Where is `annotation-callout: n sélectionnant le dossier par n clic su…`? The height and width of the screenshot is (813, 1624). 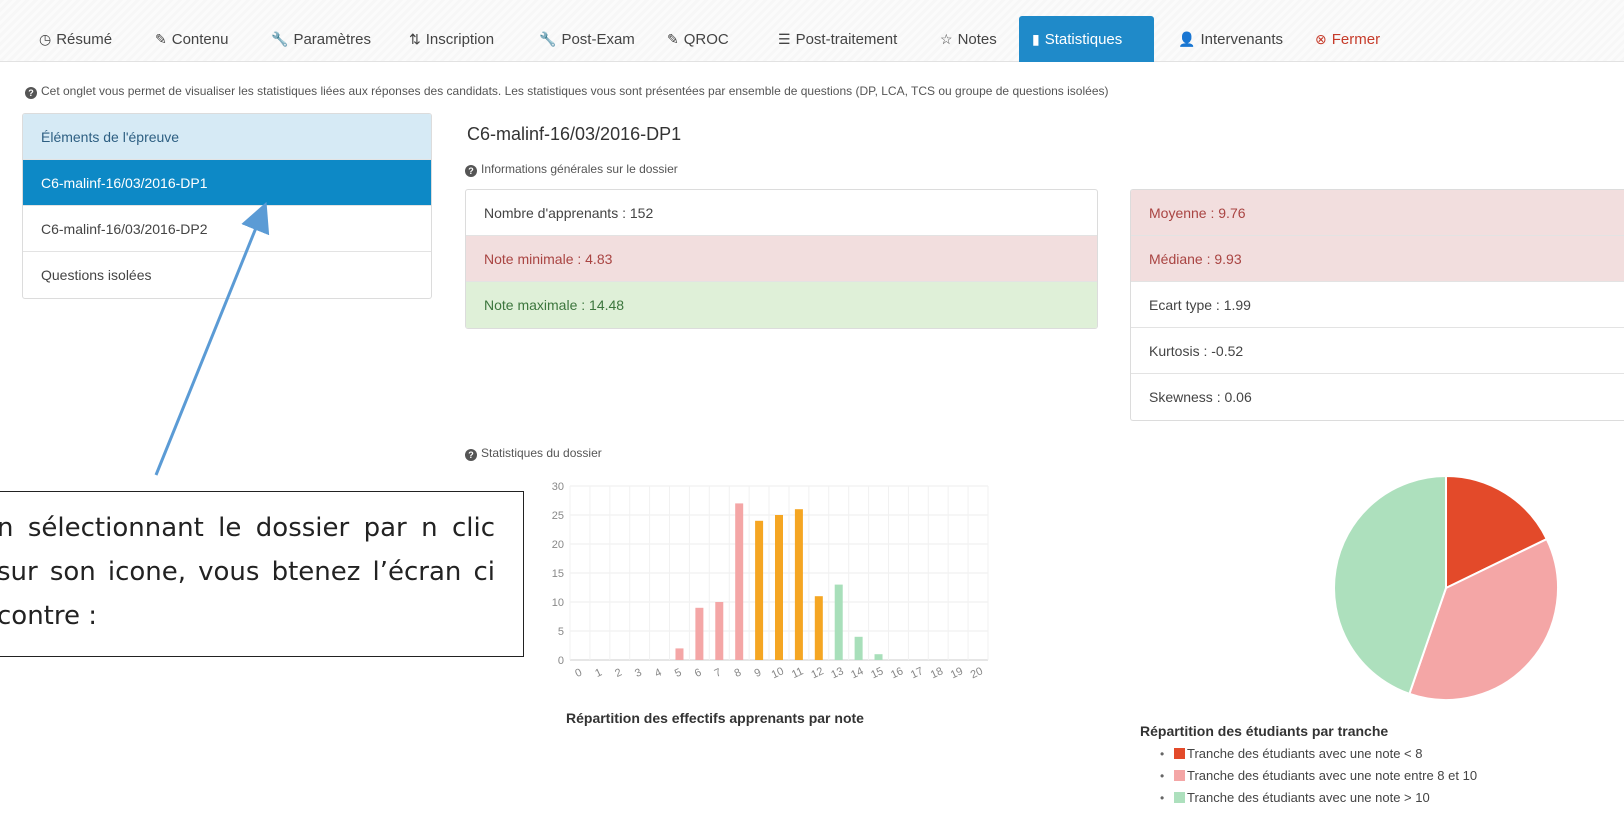 annotation-callout: n sélectionnant le dossier par n clic su… is located at coordinates (262, 574).